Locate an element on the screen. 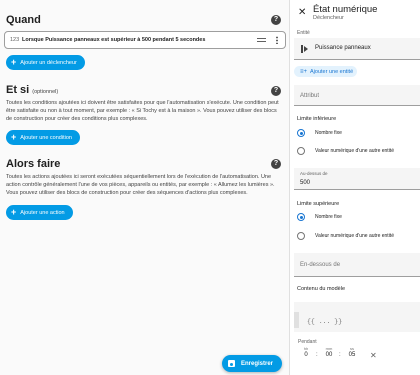 The height and width of the screenshot is (375, 420). above-value: 500 is located at coordinates (305, 183).